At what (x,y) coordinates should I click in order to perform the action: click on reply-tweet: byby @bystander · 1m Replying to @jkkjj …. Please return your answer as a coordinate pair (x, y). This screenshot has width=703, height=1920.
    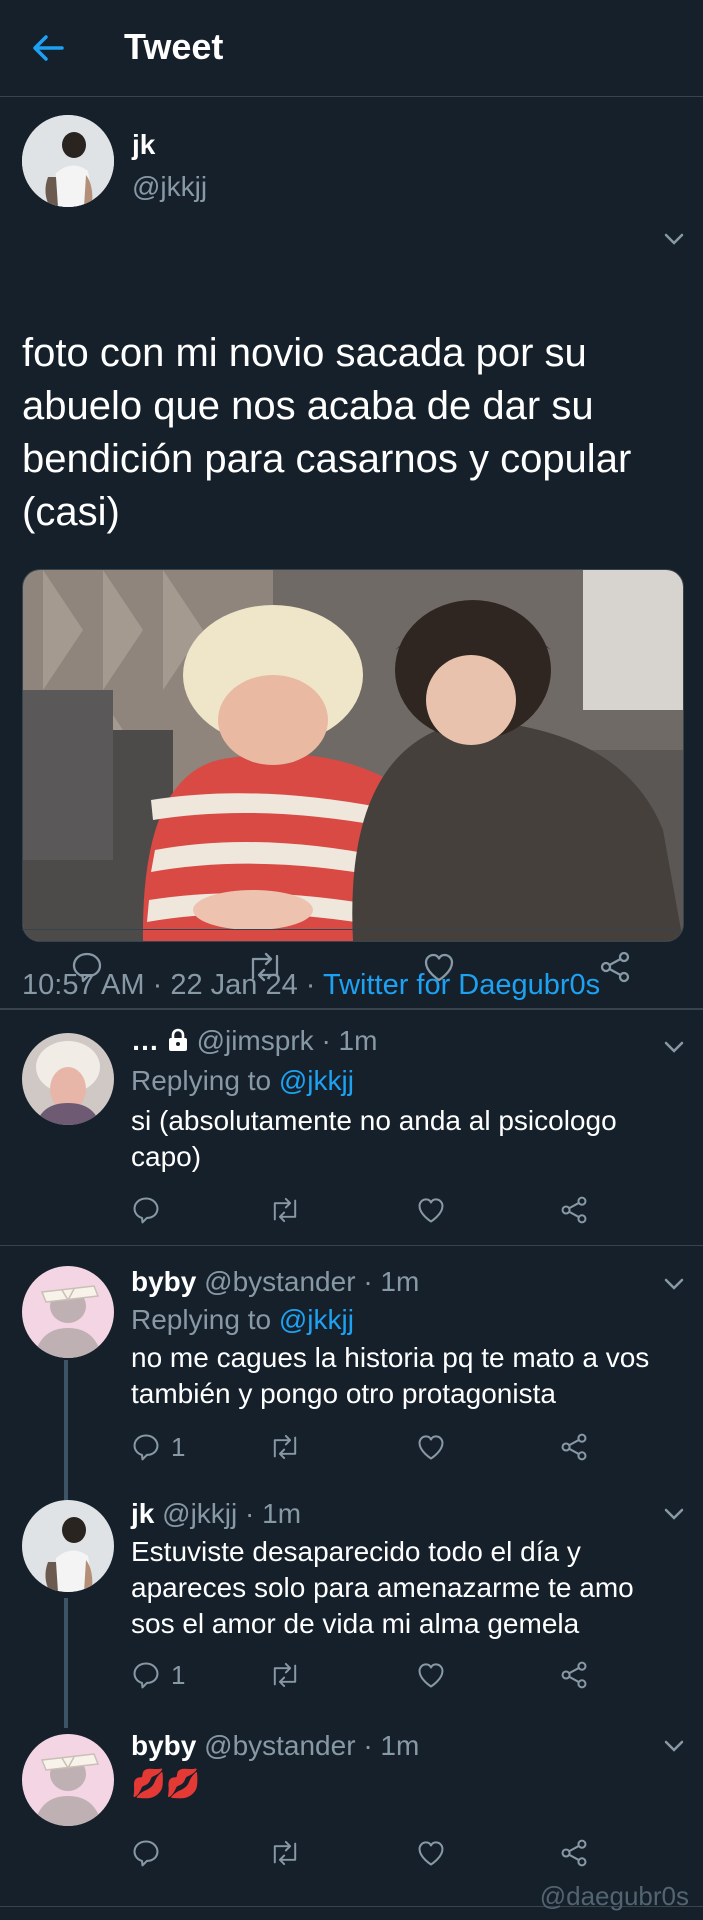
    Looking at the image, I should click on (351, 1362).